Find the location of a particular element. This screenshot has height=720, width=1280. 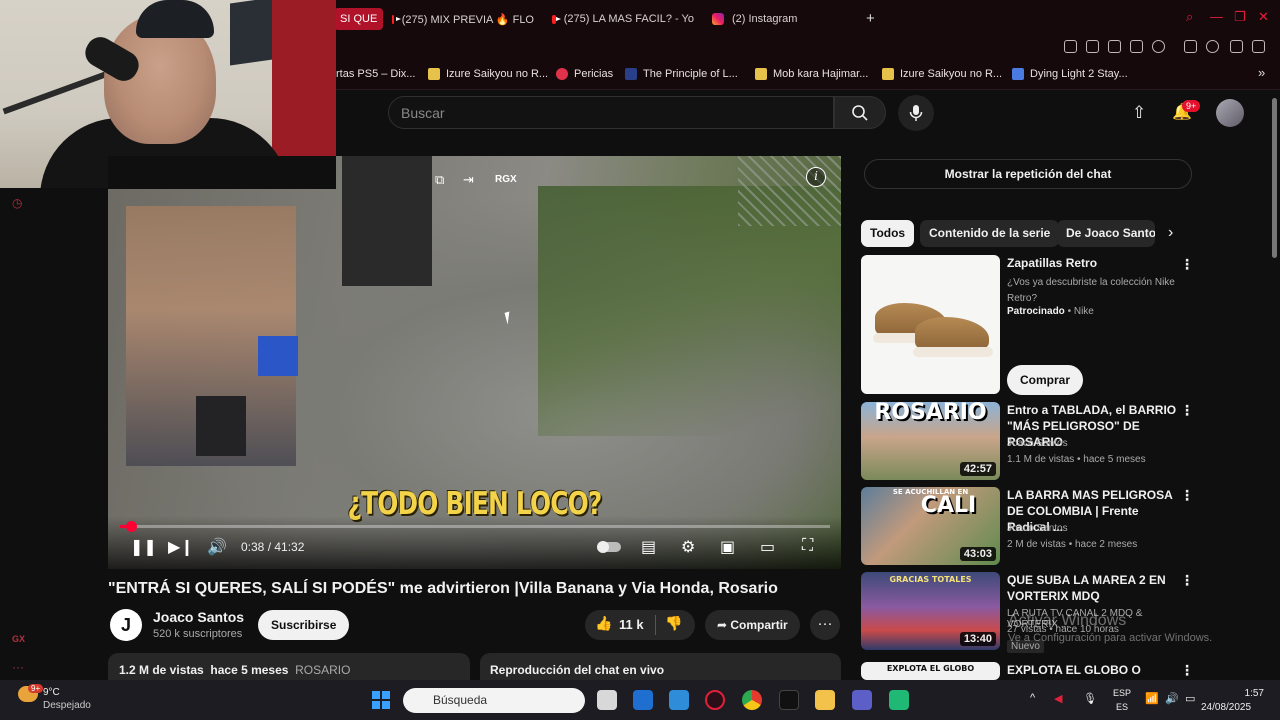

ad-title: Zapatillas Retro is located at coordinates (1052, 263).